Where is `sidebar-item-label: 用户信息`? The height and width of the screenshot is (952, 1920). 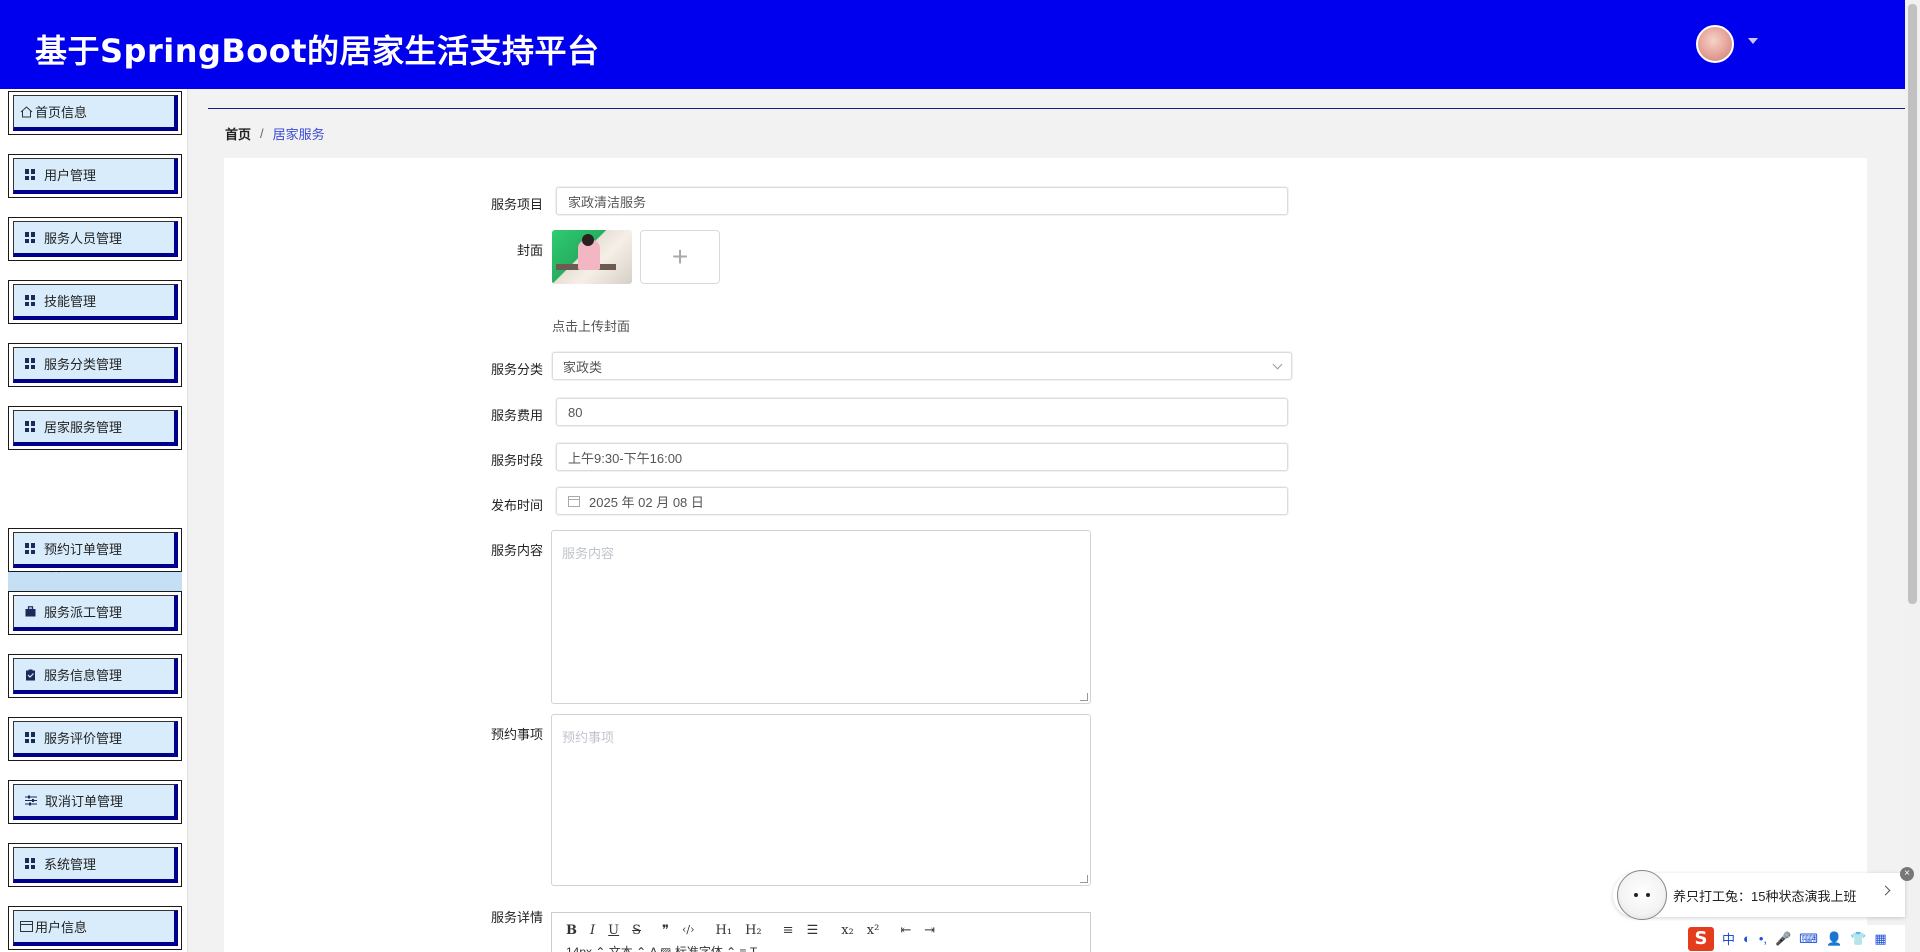 sidebar-item-label: 用户信息 is located at coordinates (61, 927).